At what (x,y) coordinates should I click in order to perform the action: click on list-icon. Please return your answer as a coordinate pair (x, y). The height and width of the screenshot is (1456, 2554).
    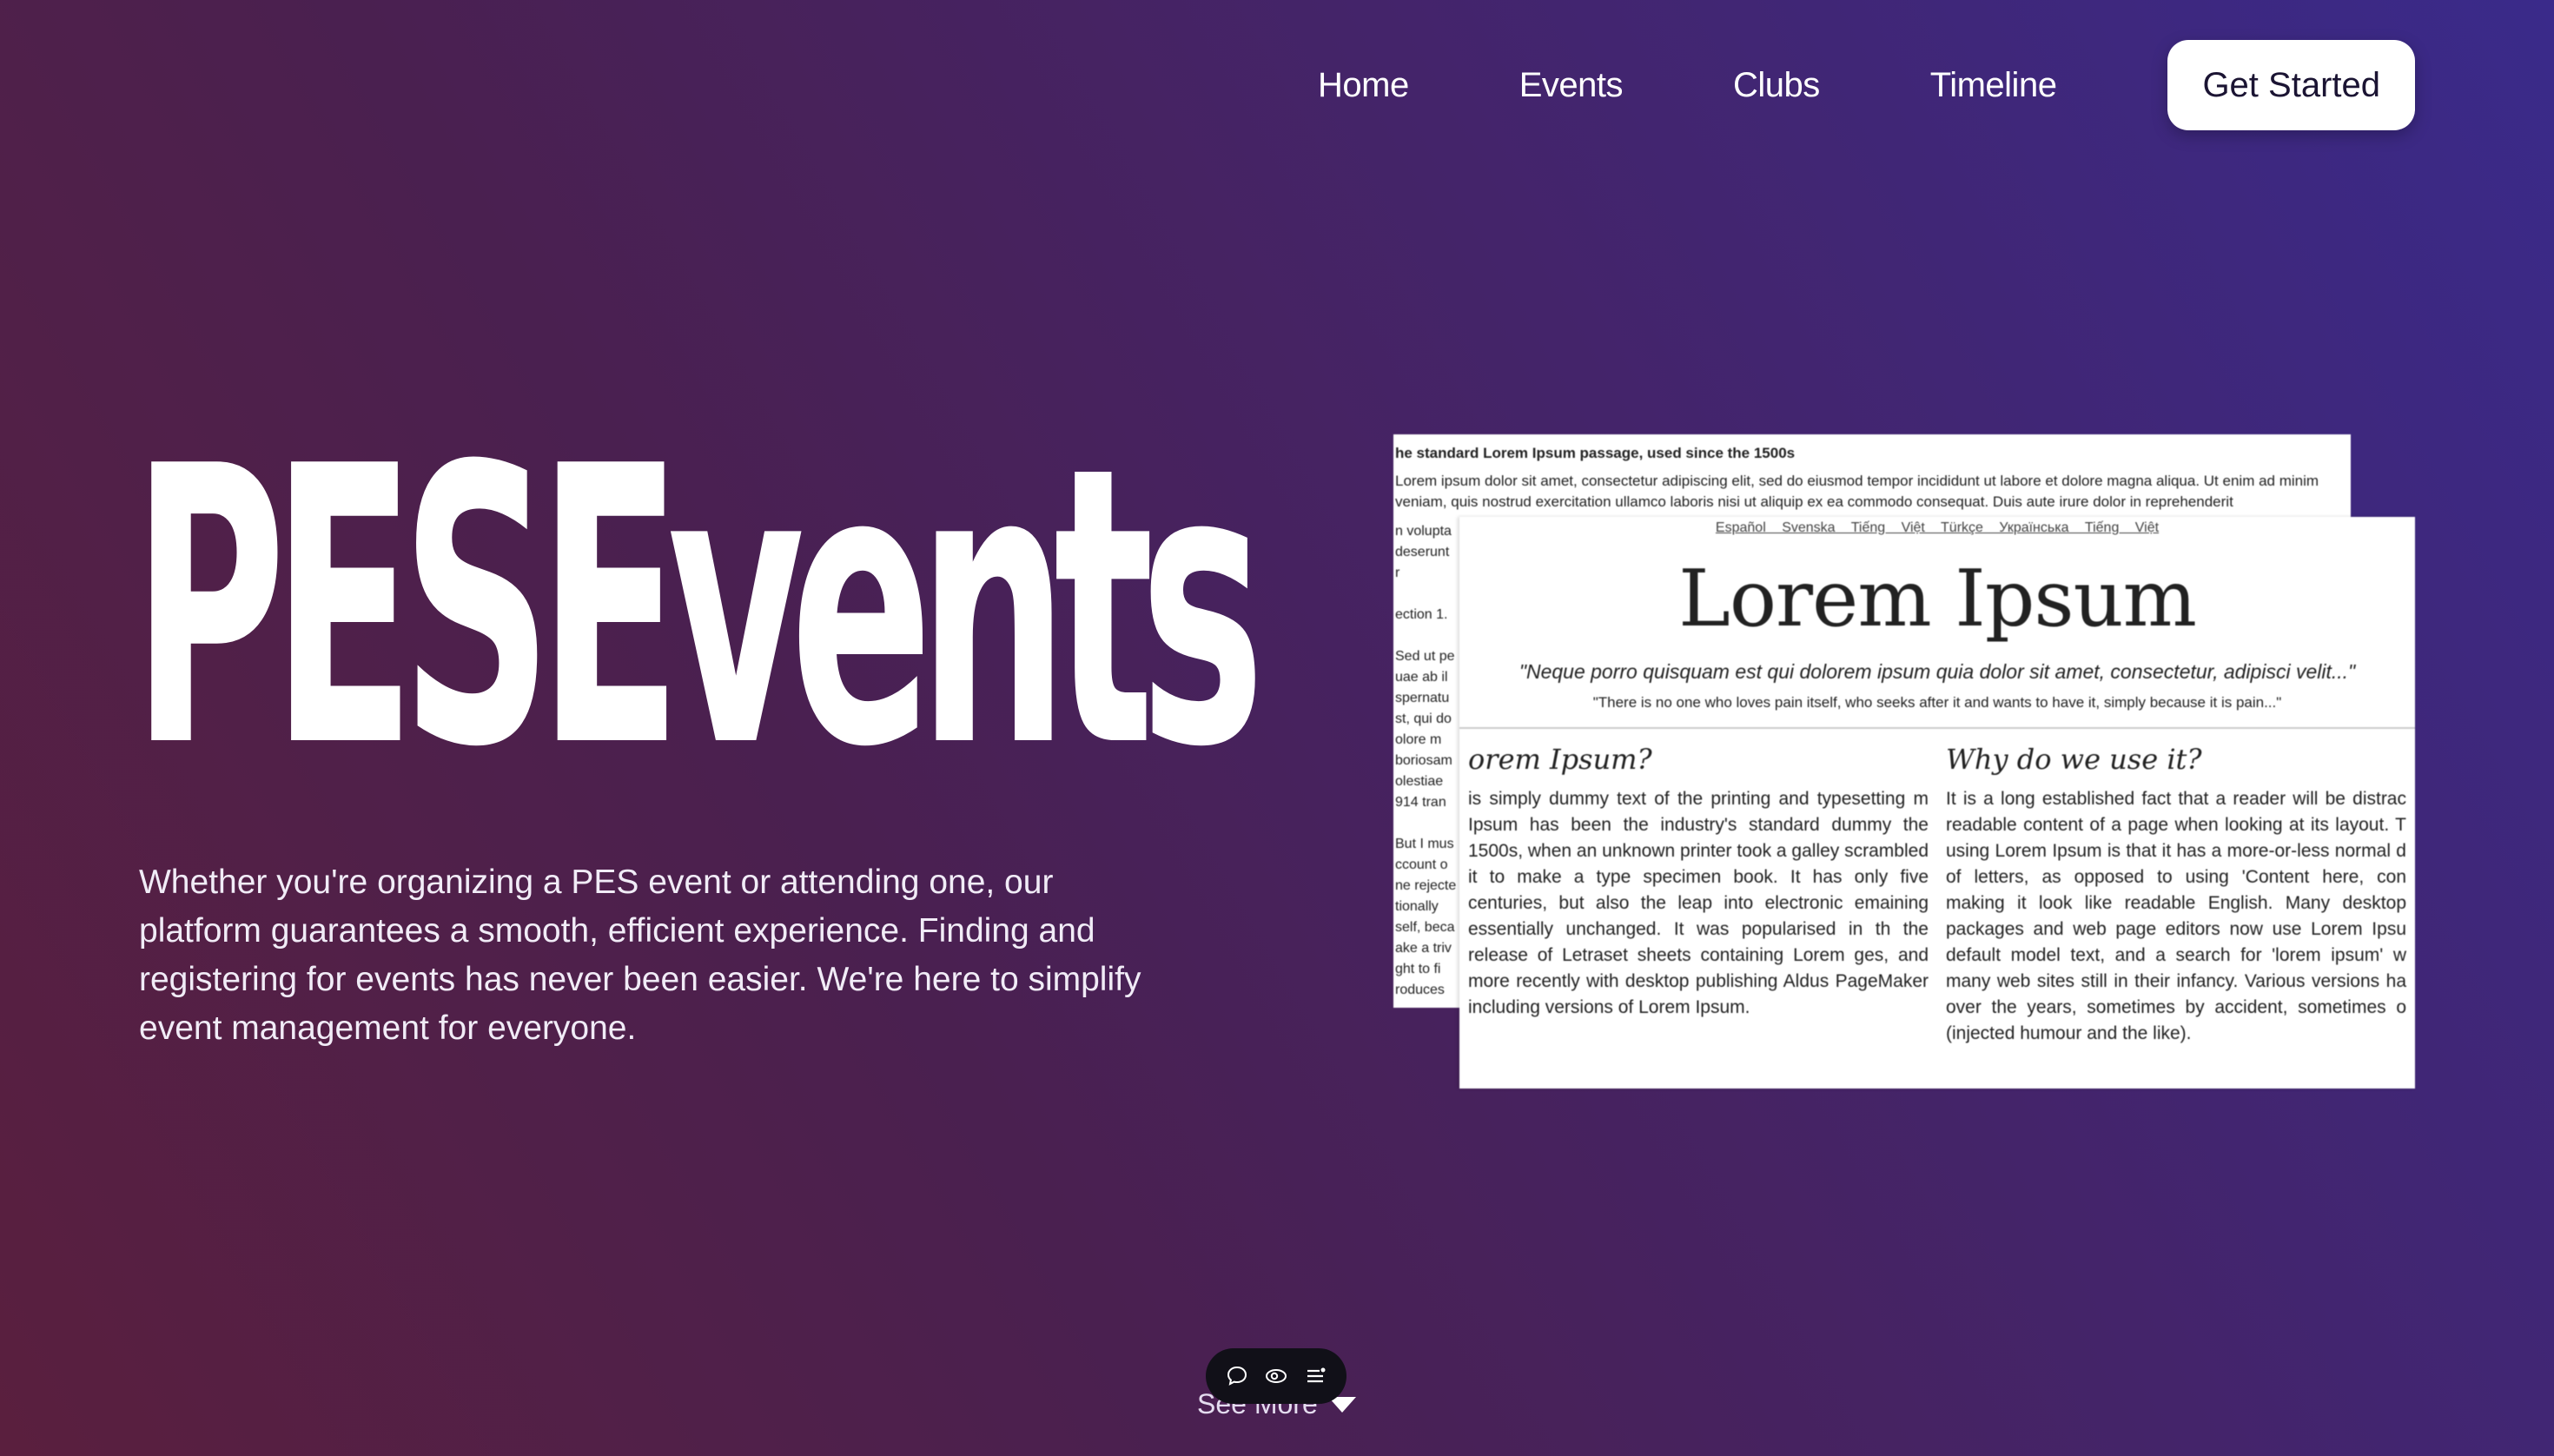
    Looking at the image, I should click on (1315, 1376).